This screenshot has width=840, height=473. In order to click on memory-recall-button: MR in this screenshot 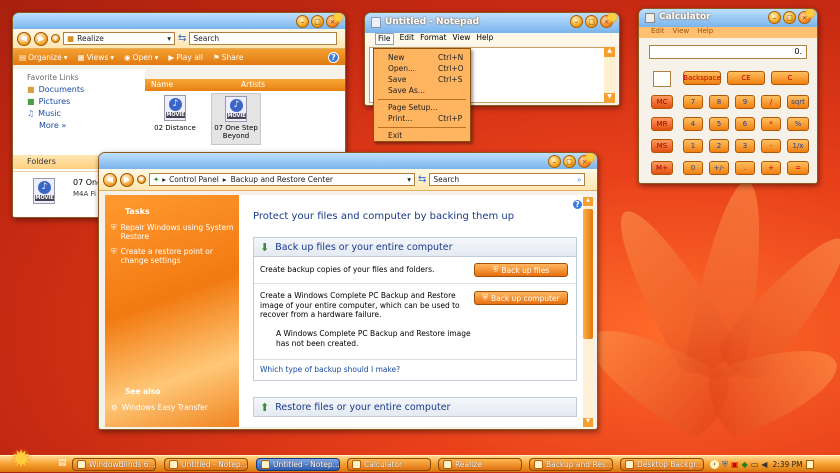, I will do `click(662, 124)`.